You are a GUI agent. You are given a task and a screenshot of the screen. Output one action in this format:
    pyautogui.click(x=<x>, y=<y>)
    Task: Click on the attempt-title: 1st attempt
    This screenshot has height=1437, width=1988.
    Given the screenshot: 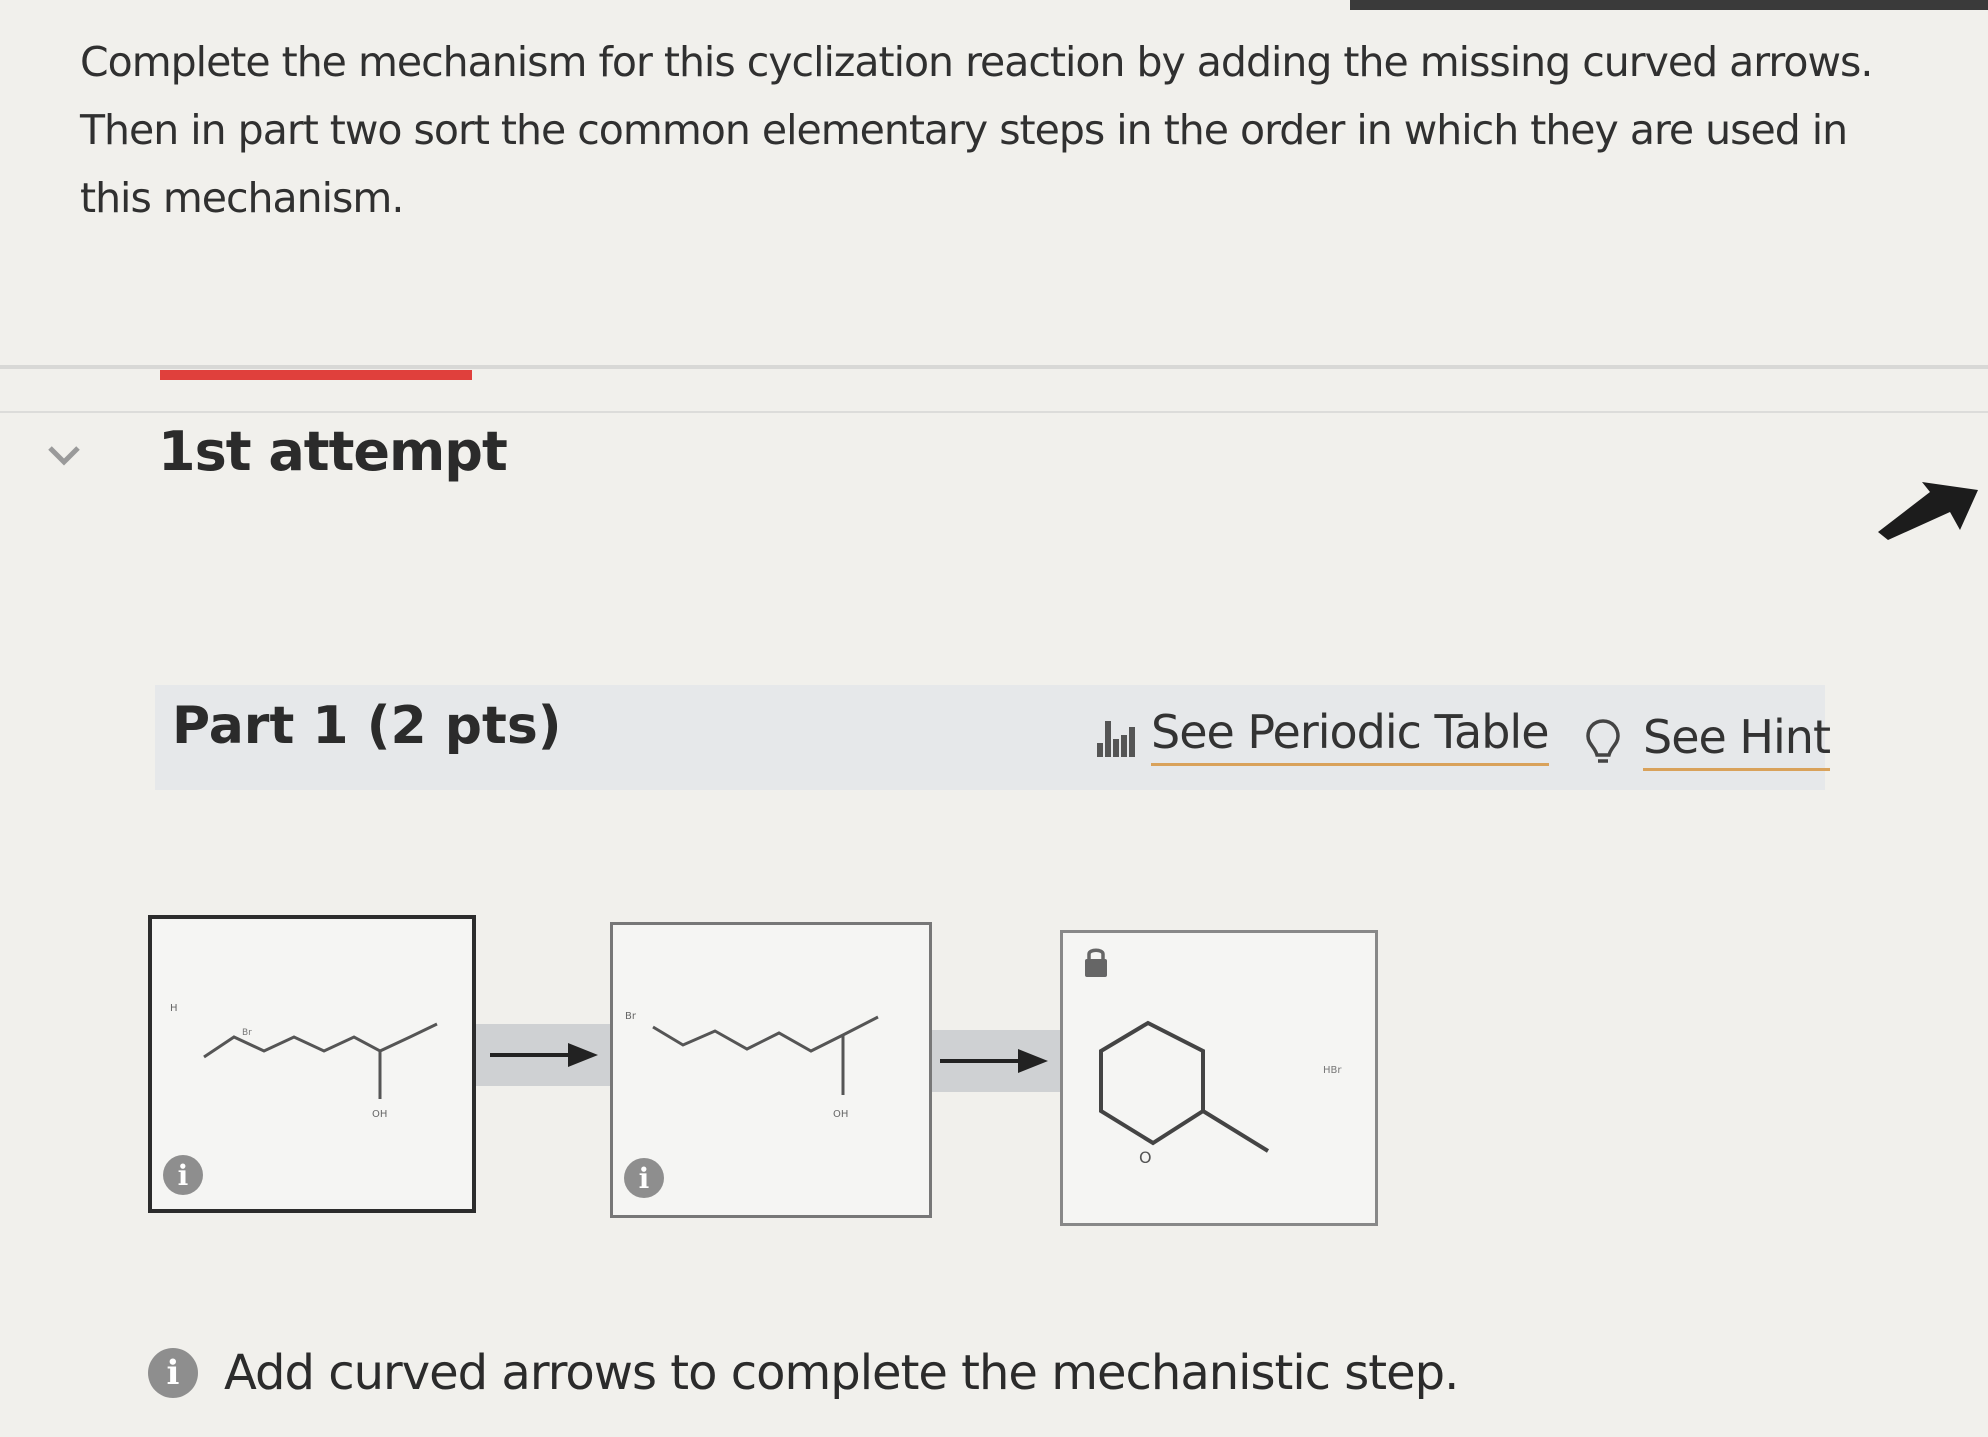 What is the action you would take?
    pyautogui.click(x=333, y=451)
    